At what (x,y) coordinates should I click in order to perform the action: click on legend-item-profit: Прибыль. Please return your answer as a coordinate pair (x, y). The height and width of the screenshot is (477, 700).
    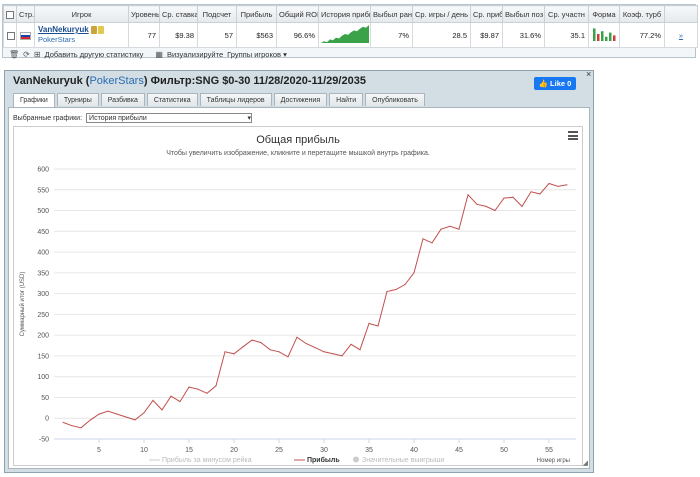
    Looking at the image, I should click on (323, 460).